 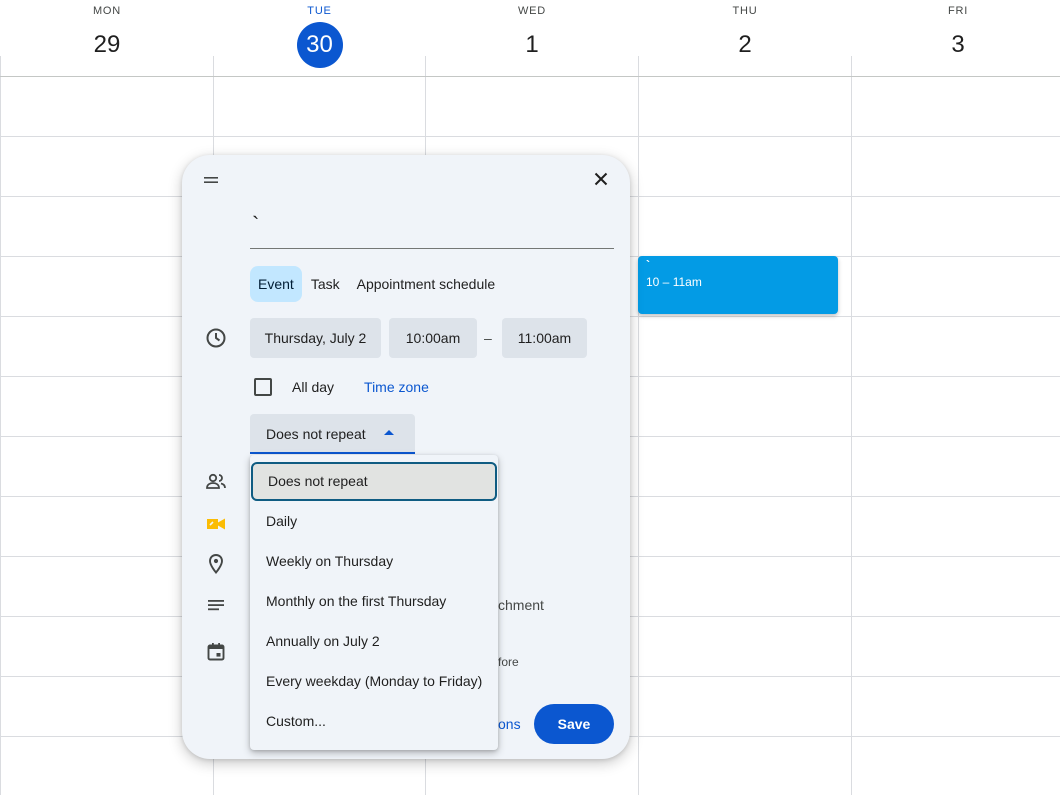 I want to click on repeat-option-weekdays: Every weekday (Monday to Friday), so click(x=374, y=681).